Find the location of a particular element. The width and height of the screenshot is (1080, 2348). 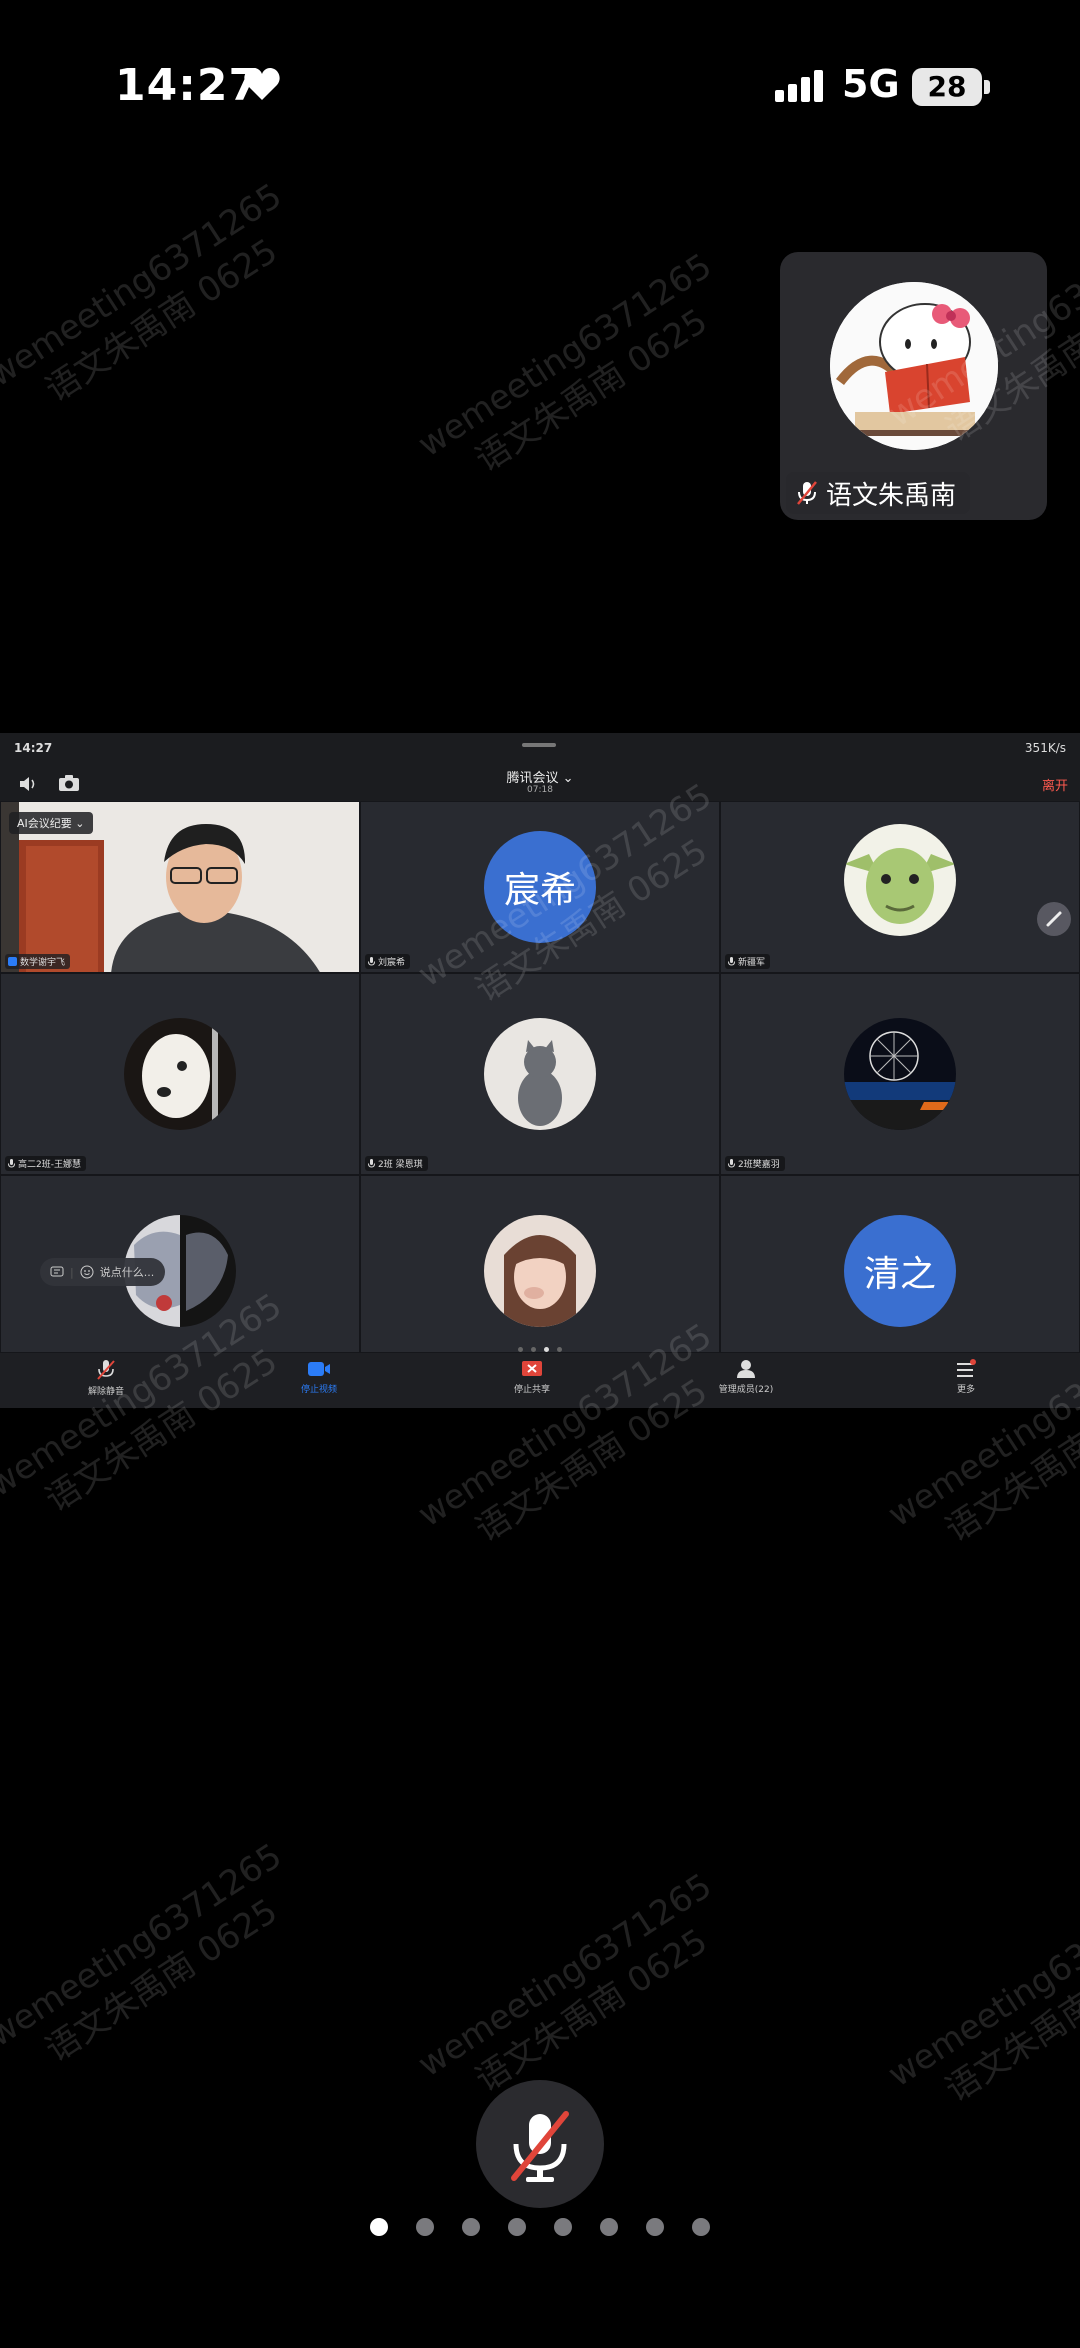

dog-avatar-icon is located at coordinates (180, 1074).